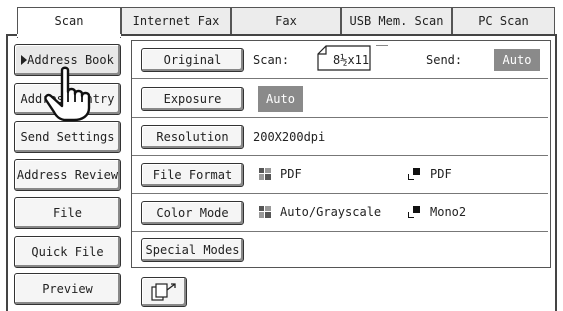 Image resolution: width=563 pixels, height=311 pixels. Describe the element at coordinates (556, 172) in the screenshot. I see `frame-right` at that location.